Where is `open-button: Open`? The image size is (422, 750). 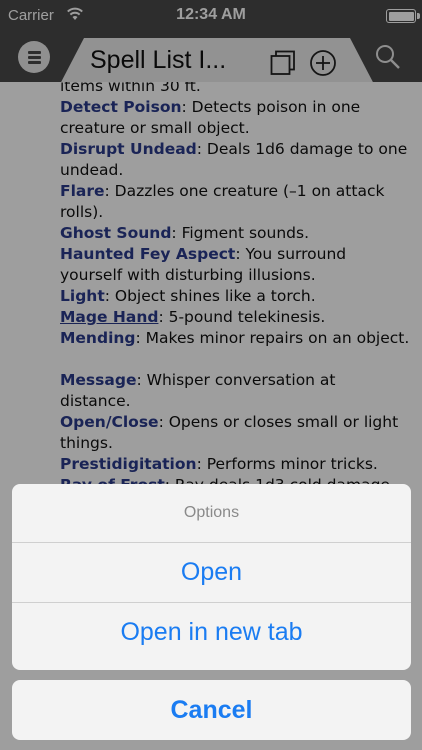
open-button: Open is located at coordinates (211, 572).